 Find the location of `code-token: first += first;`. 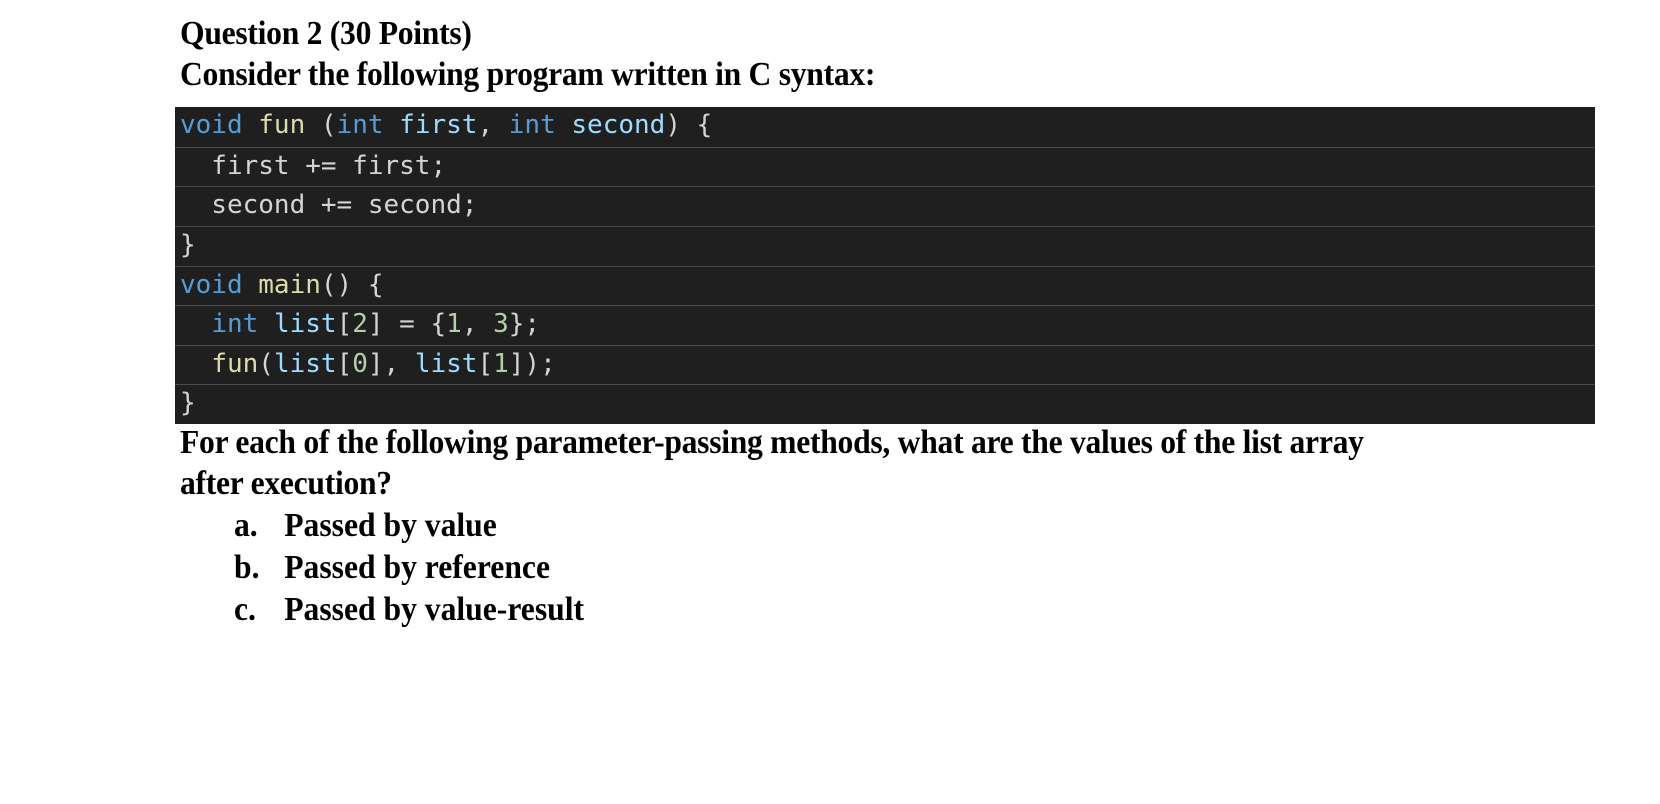

code-token: first += first; is located at coordinates (313, 165).